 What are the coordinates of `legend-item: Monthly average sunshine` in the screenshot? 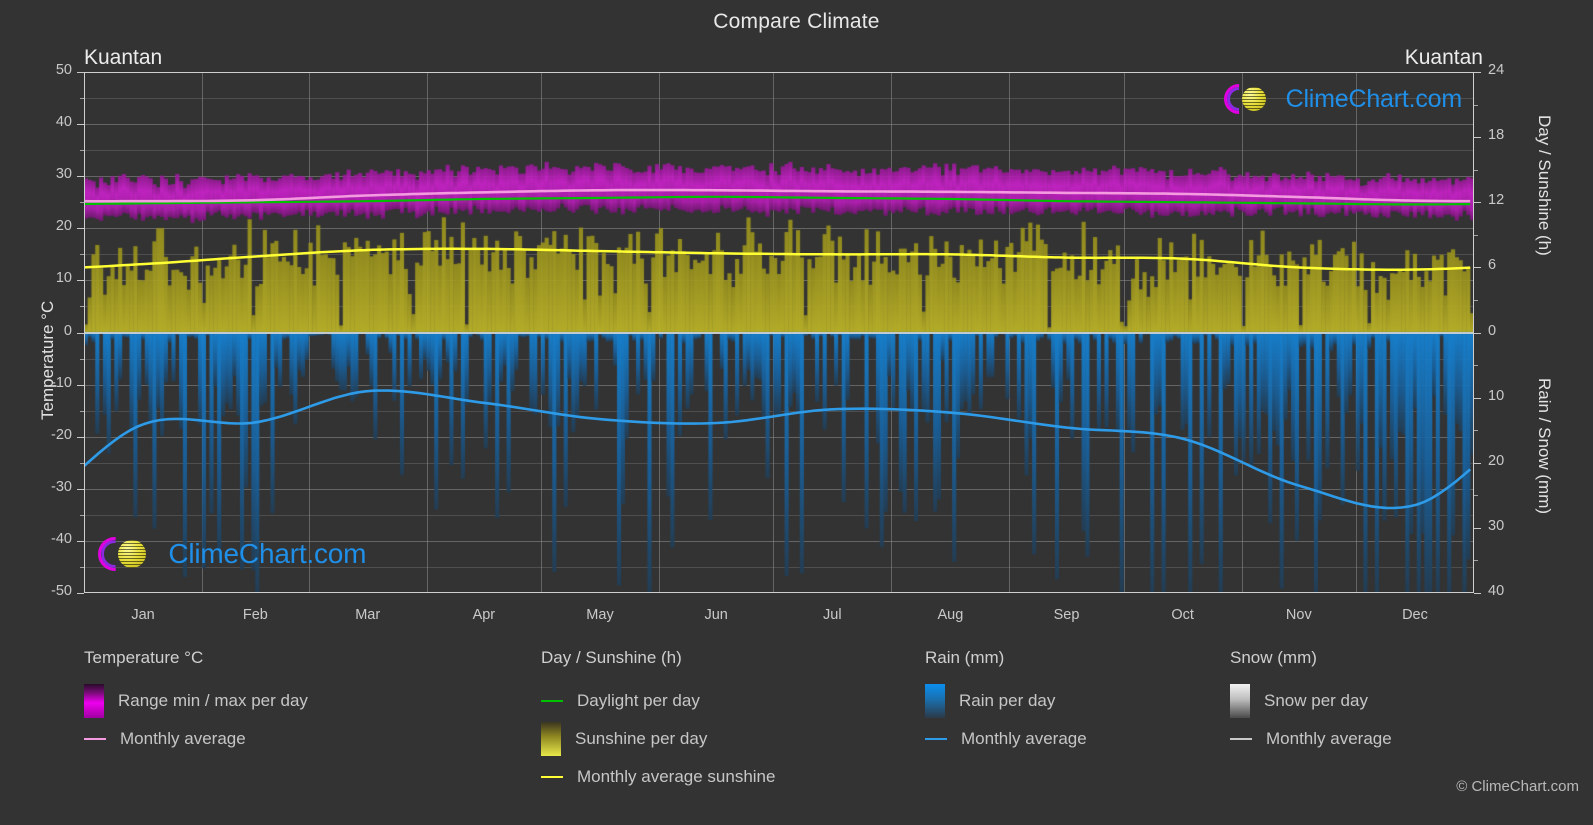 It's located at (658, 777).